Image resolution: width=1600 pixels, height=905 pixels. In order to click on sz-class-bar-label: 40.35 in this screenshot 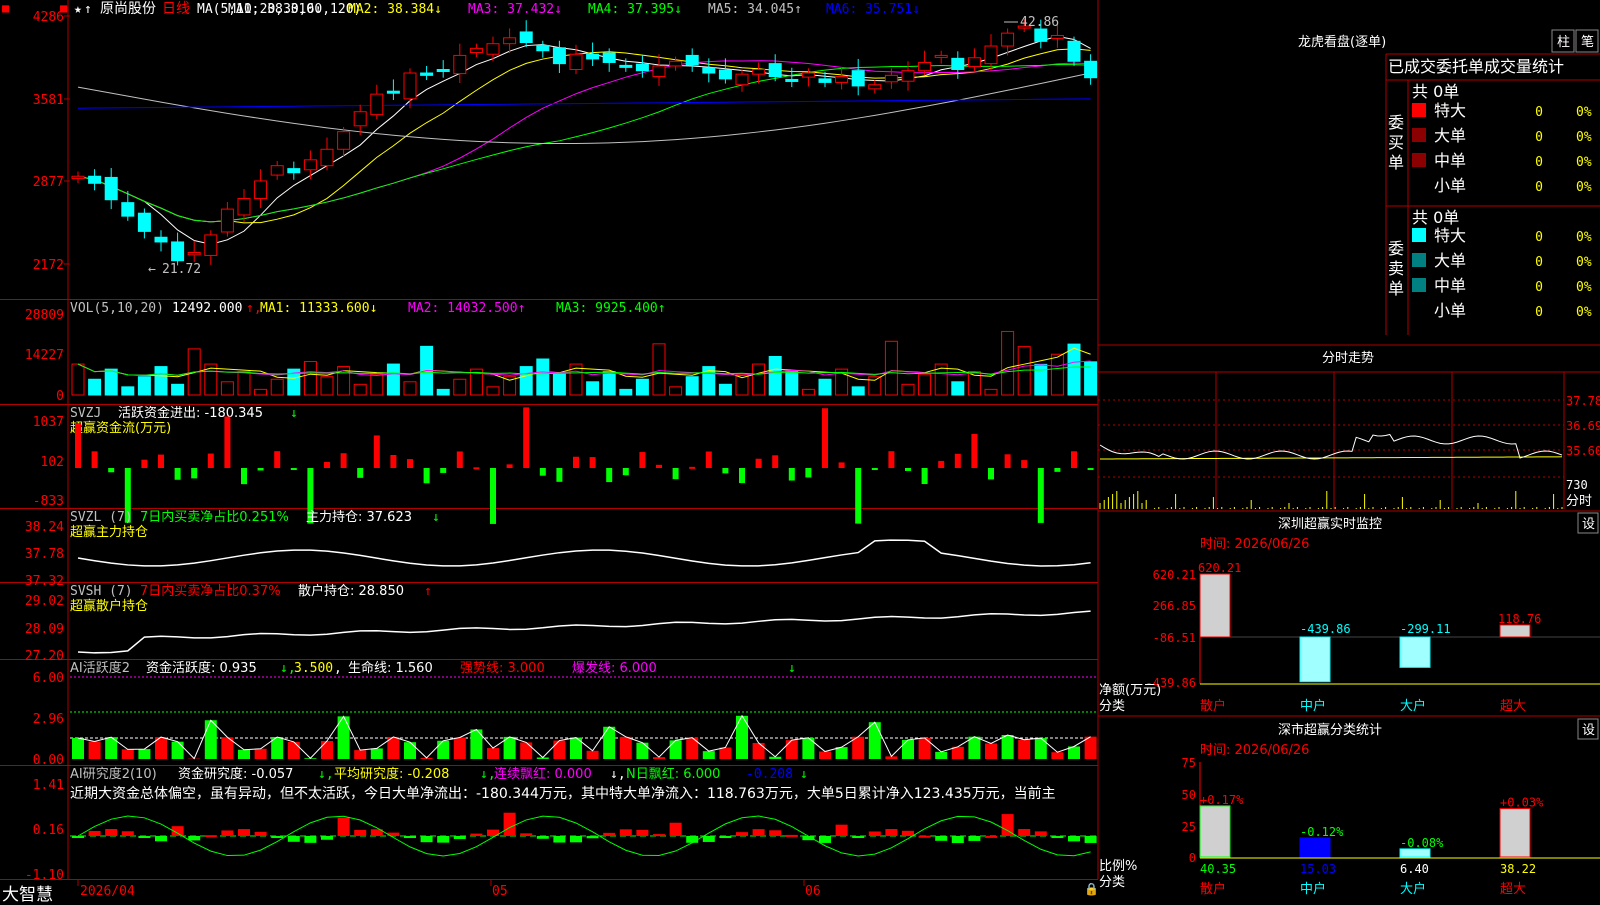, I will do `click(1218, 869)`.